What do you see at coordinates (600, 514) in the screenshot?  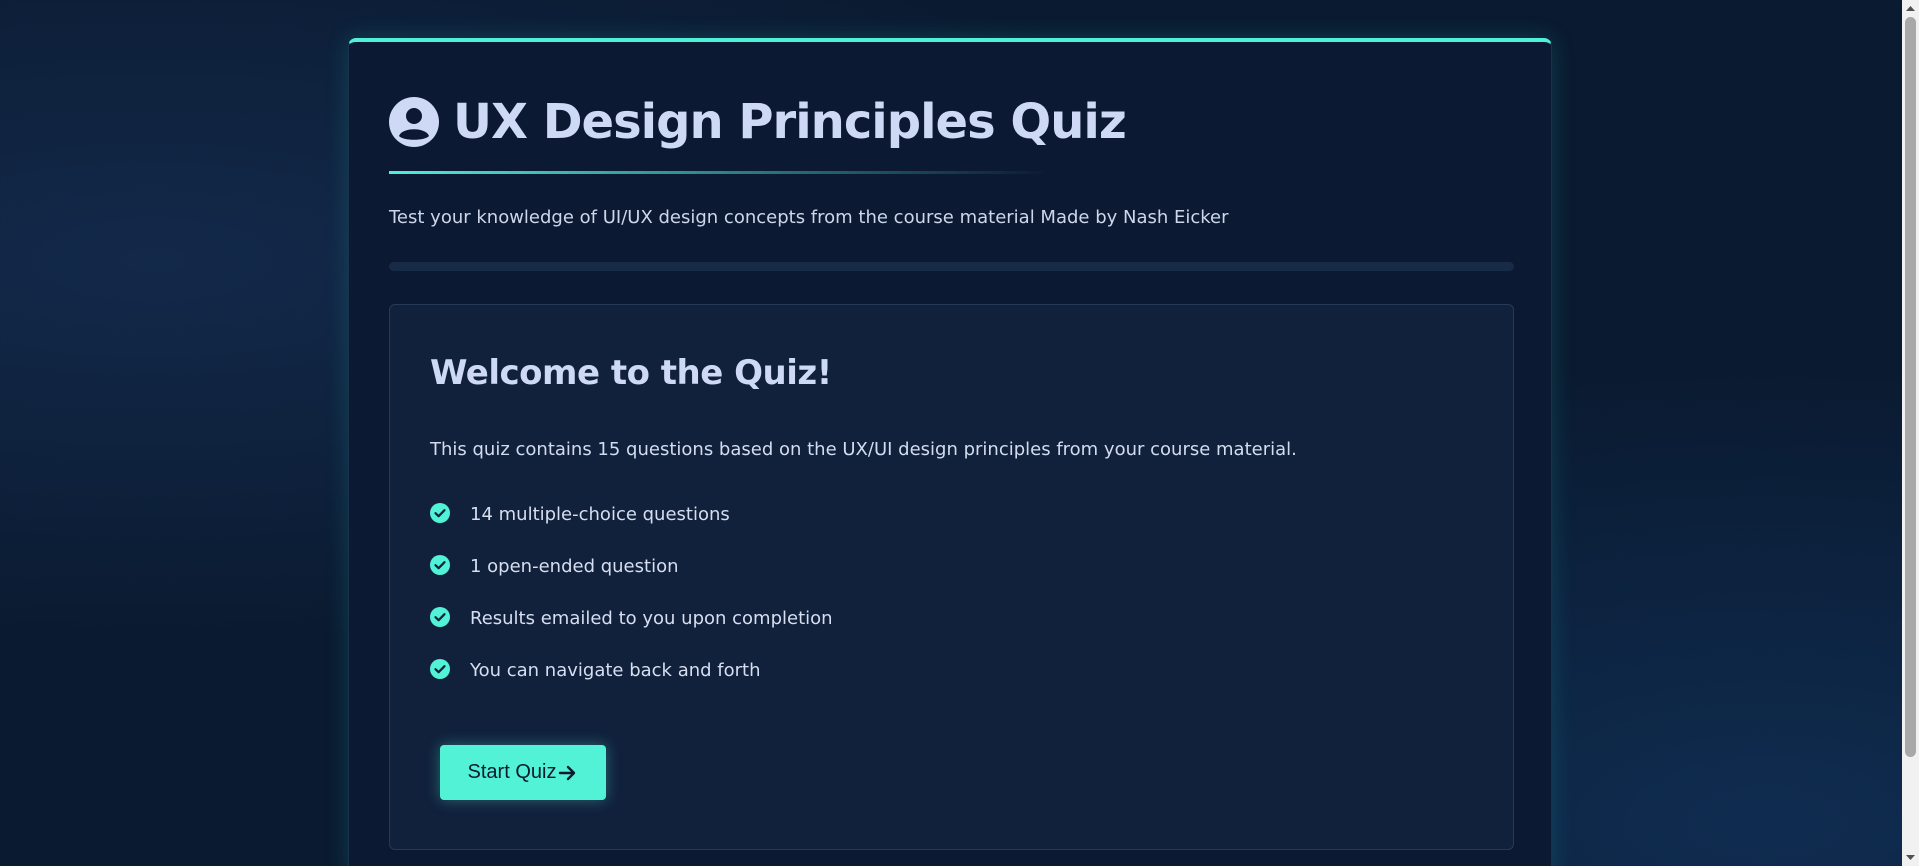 I see `feature-text: 14 multiple-choice questions` at bounding box center [600, 514].